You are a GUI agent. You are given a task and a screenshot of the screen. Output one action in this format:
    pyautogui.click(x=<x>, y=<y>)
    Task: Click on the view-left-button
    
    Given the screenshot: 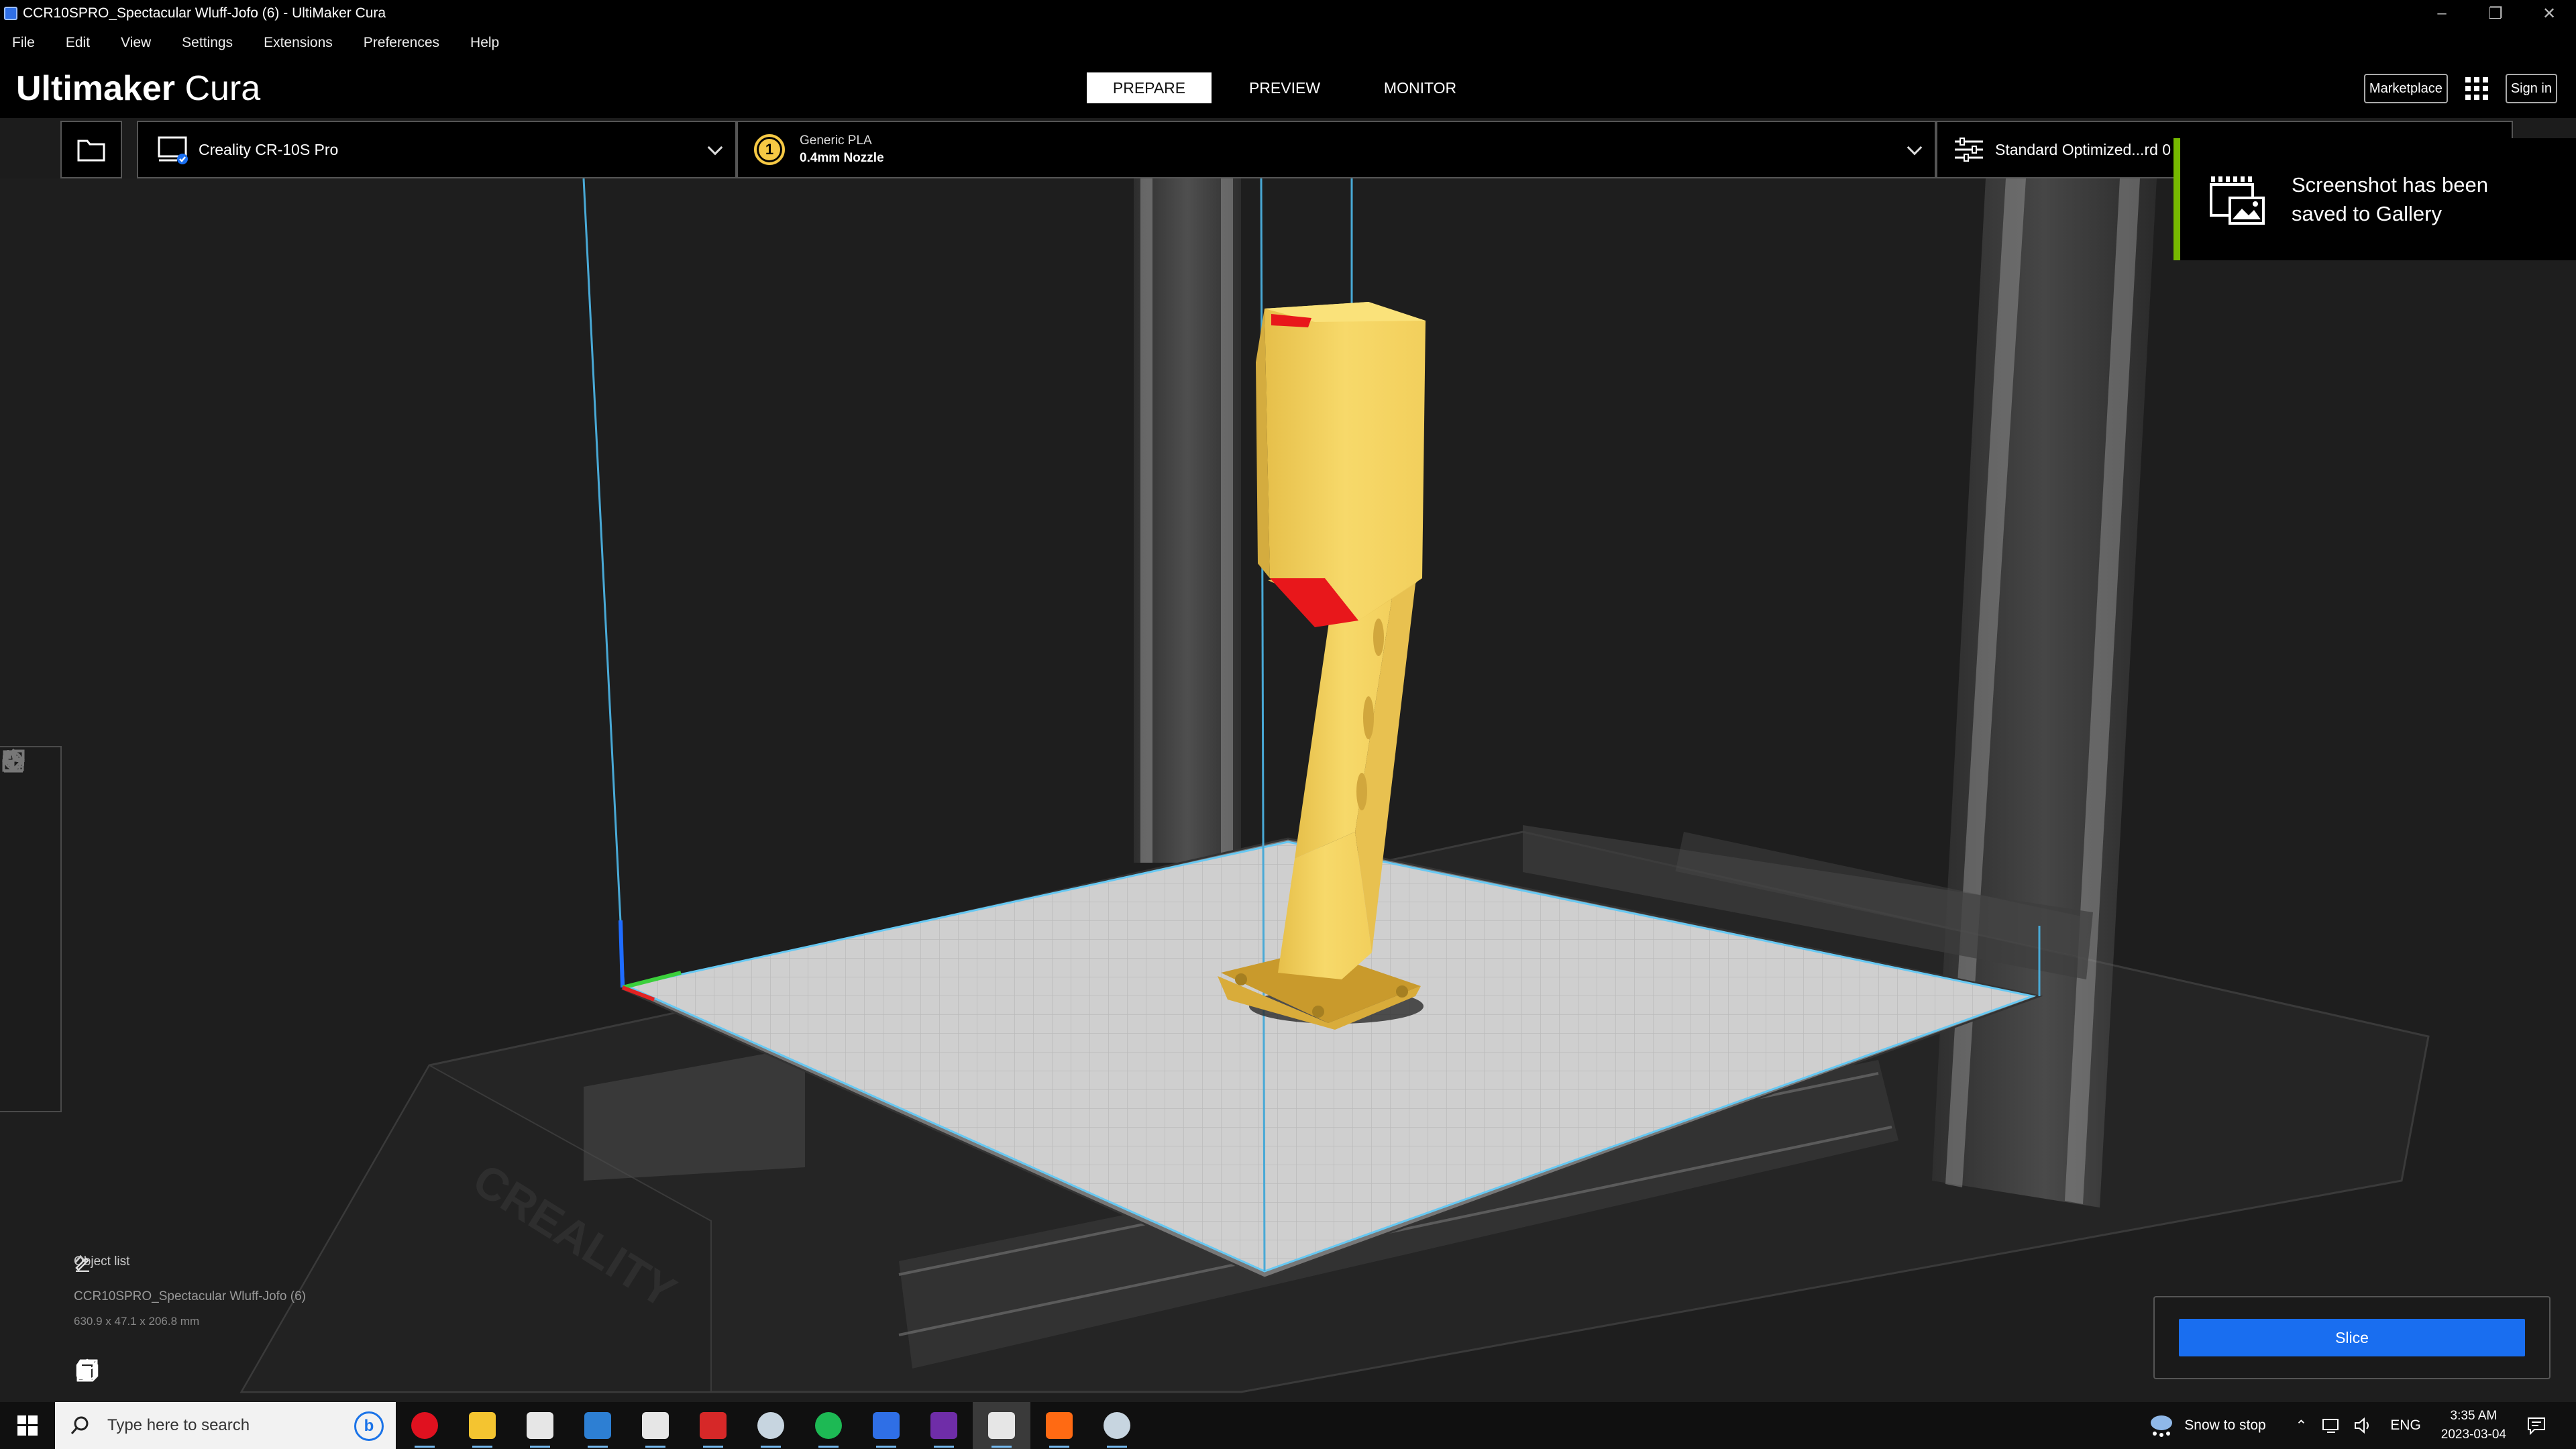 What is the action you would take?
    pyautogui.click(x=149, y=1371)
    